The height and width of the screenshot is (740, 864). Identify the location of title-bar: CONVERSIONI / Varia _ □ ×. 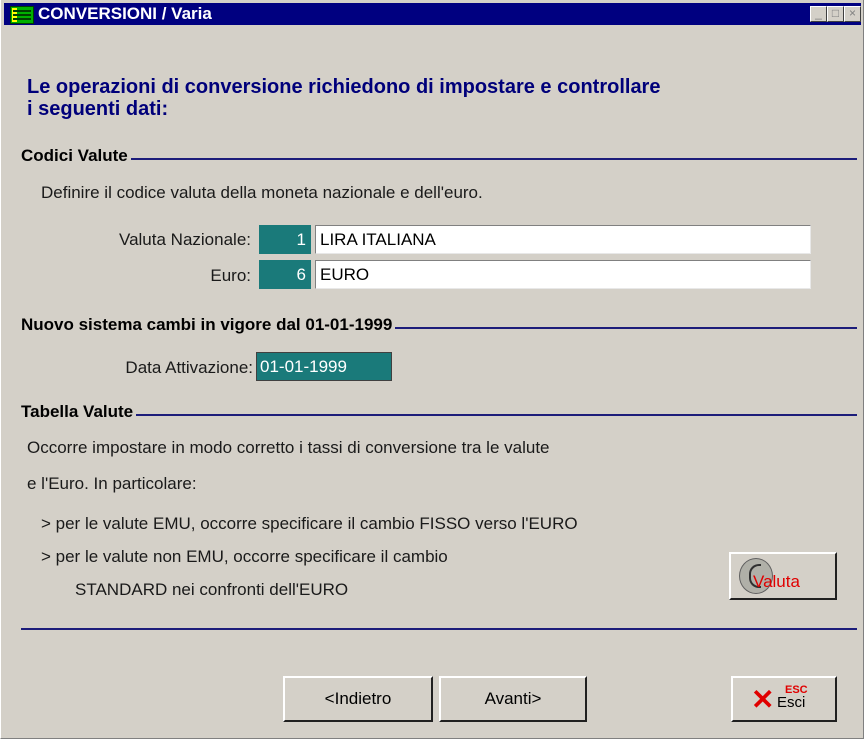
(432, 14).